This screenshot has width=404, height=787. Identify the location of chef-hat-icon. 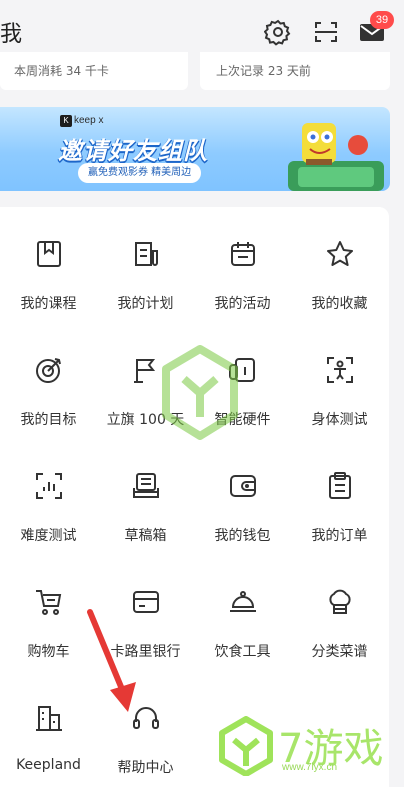
(340, 601).